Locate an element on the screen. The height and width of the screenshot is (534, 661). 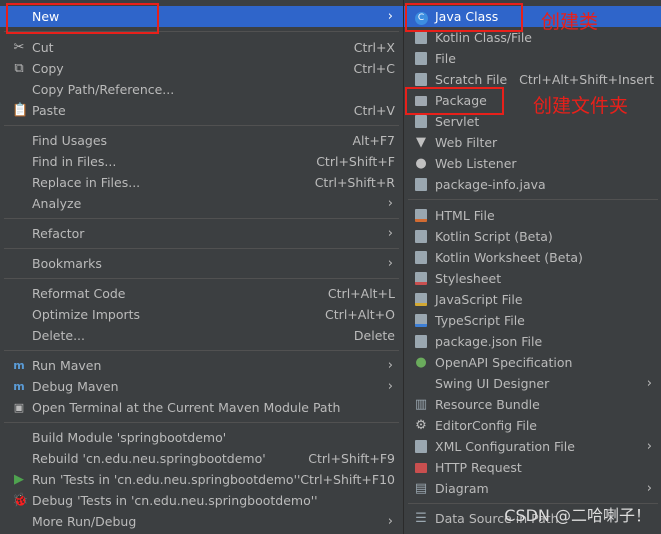
shortcut: Ctrl+V is located at coordinates (374, 110).